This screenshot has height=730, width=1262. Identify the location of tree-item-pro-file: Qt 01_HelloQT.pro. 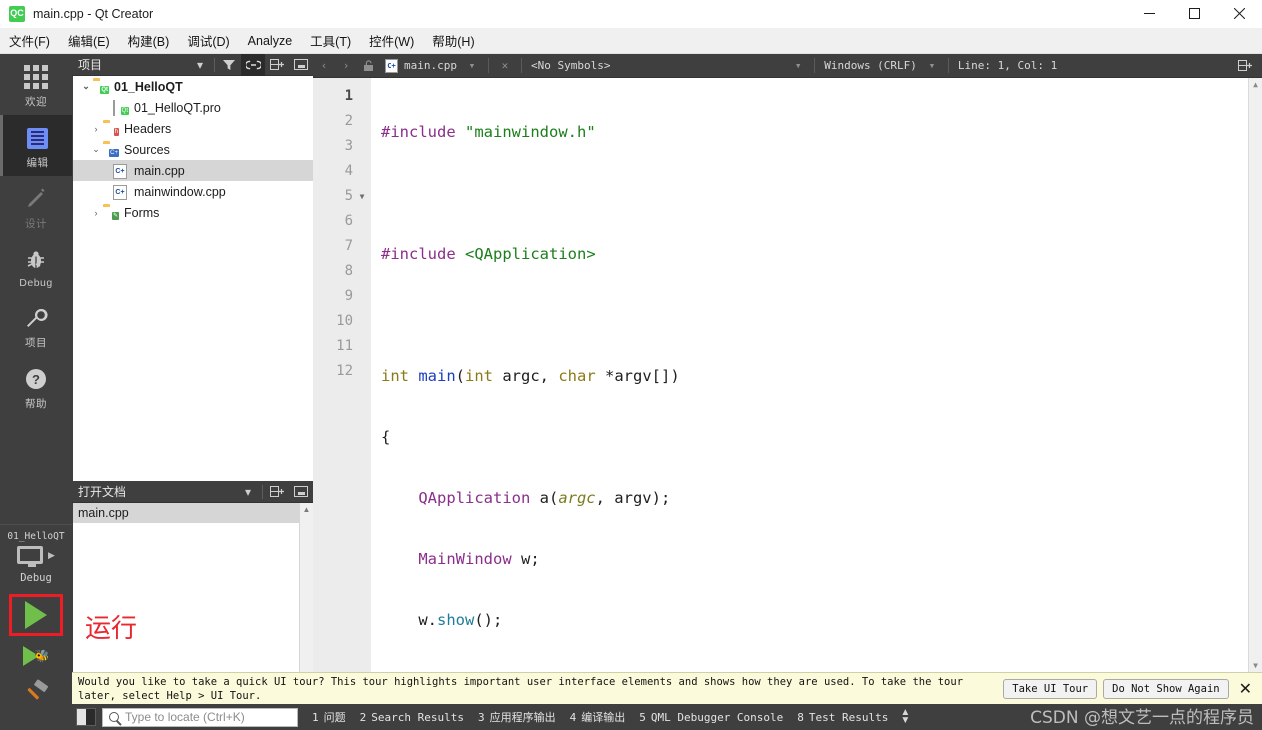
(193, 107).